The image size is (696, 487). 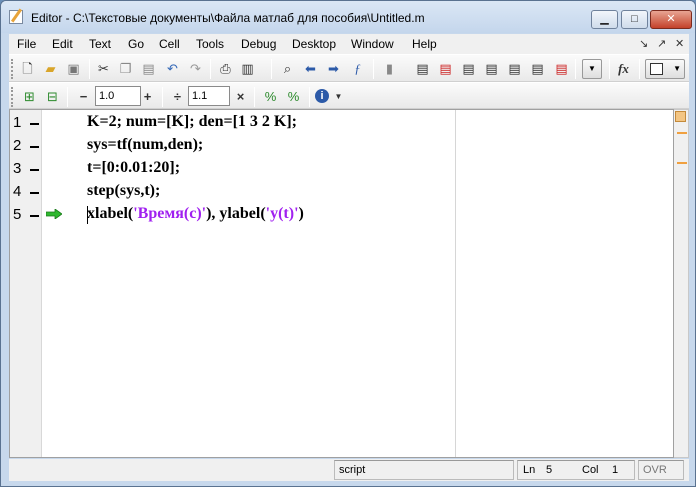 What do you see at coordinates (671, 19) in the screenshot?
I see `close-button: ✕` at bounding box center [671, 19].